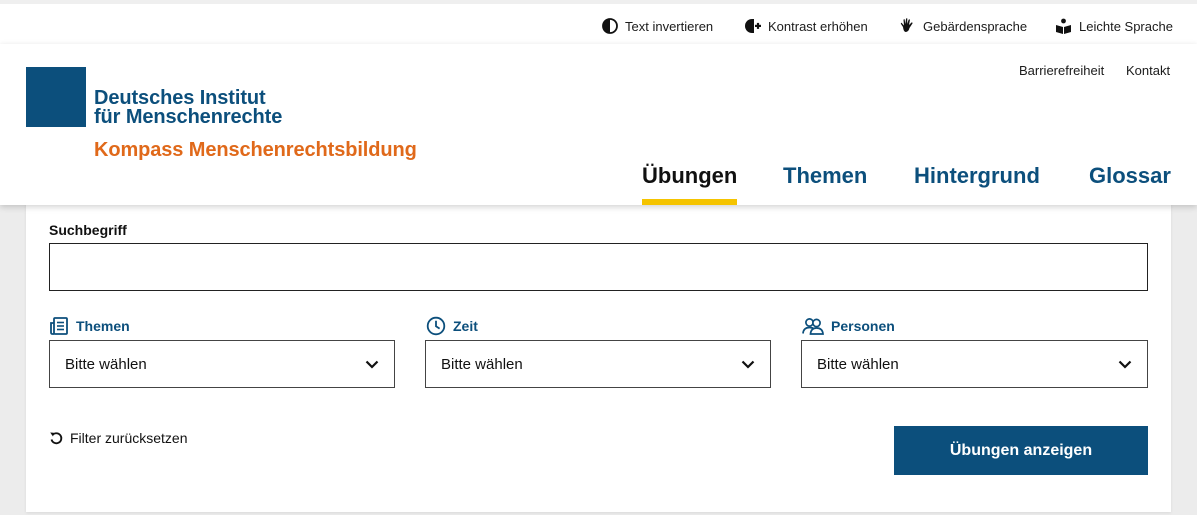 This screenshot has width=1197, height=515. I want to click on sign-language-link: Gebärdensprache, so click(963, 26).